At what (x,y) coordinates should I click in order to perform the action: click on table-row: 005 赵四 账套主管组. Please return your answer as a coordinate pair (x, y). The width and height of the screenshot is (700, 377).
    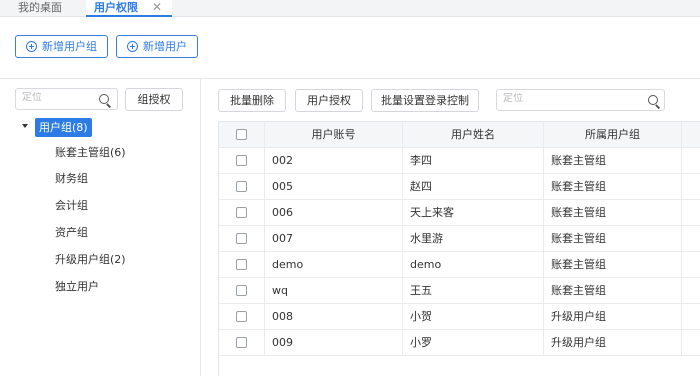
    Looking at the image, I should click on (459, 187).